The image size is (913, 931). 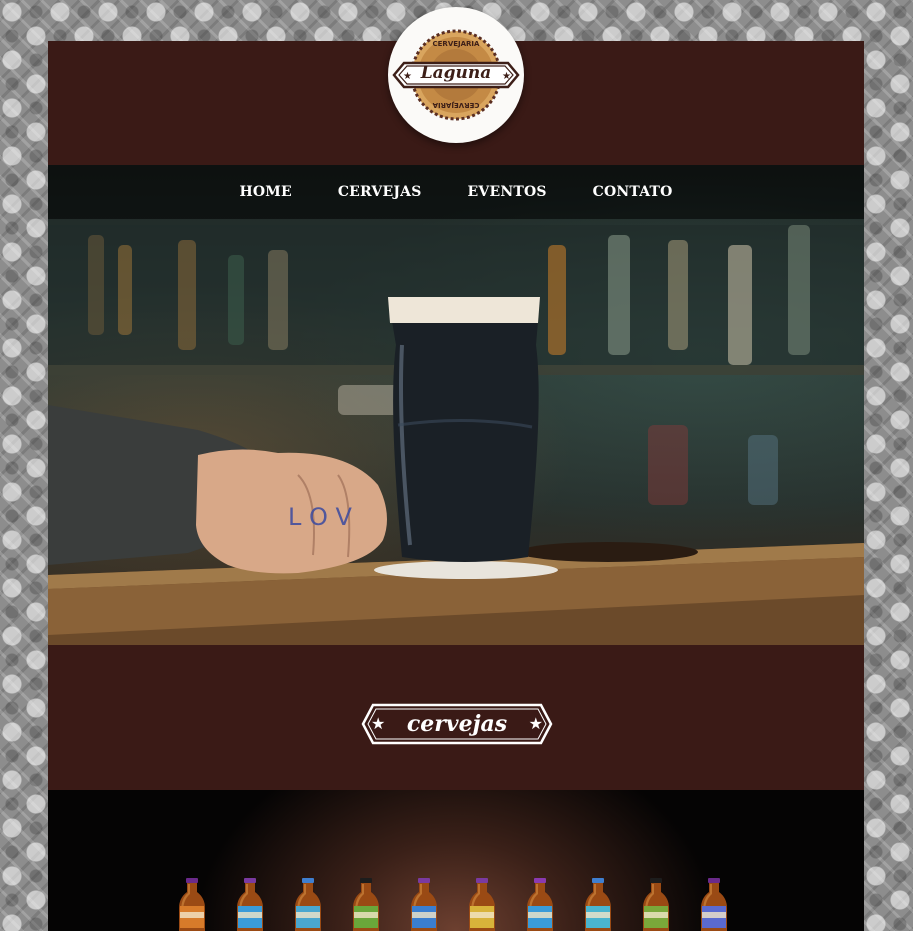 I want to click on cervejas-section: ★ ★ cervejas, so click(x=456, y=717).